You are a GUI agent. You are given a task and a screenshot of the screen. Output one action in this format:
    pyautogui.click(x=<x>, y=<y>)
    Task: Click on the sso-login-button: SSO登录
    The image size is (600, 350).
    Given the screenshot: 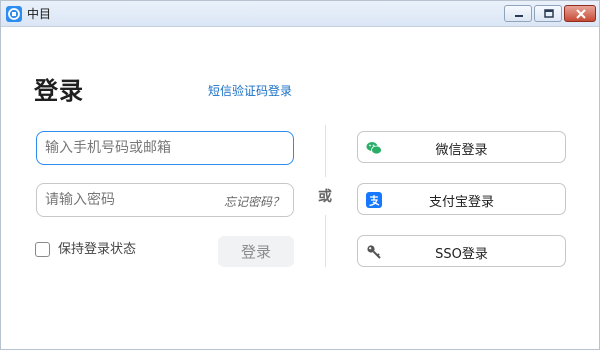 What is the action you would take?
    pyautogui.click(x=461, y=251)
    